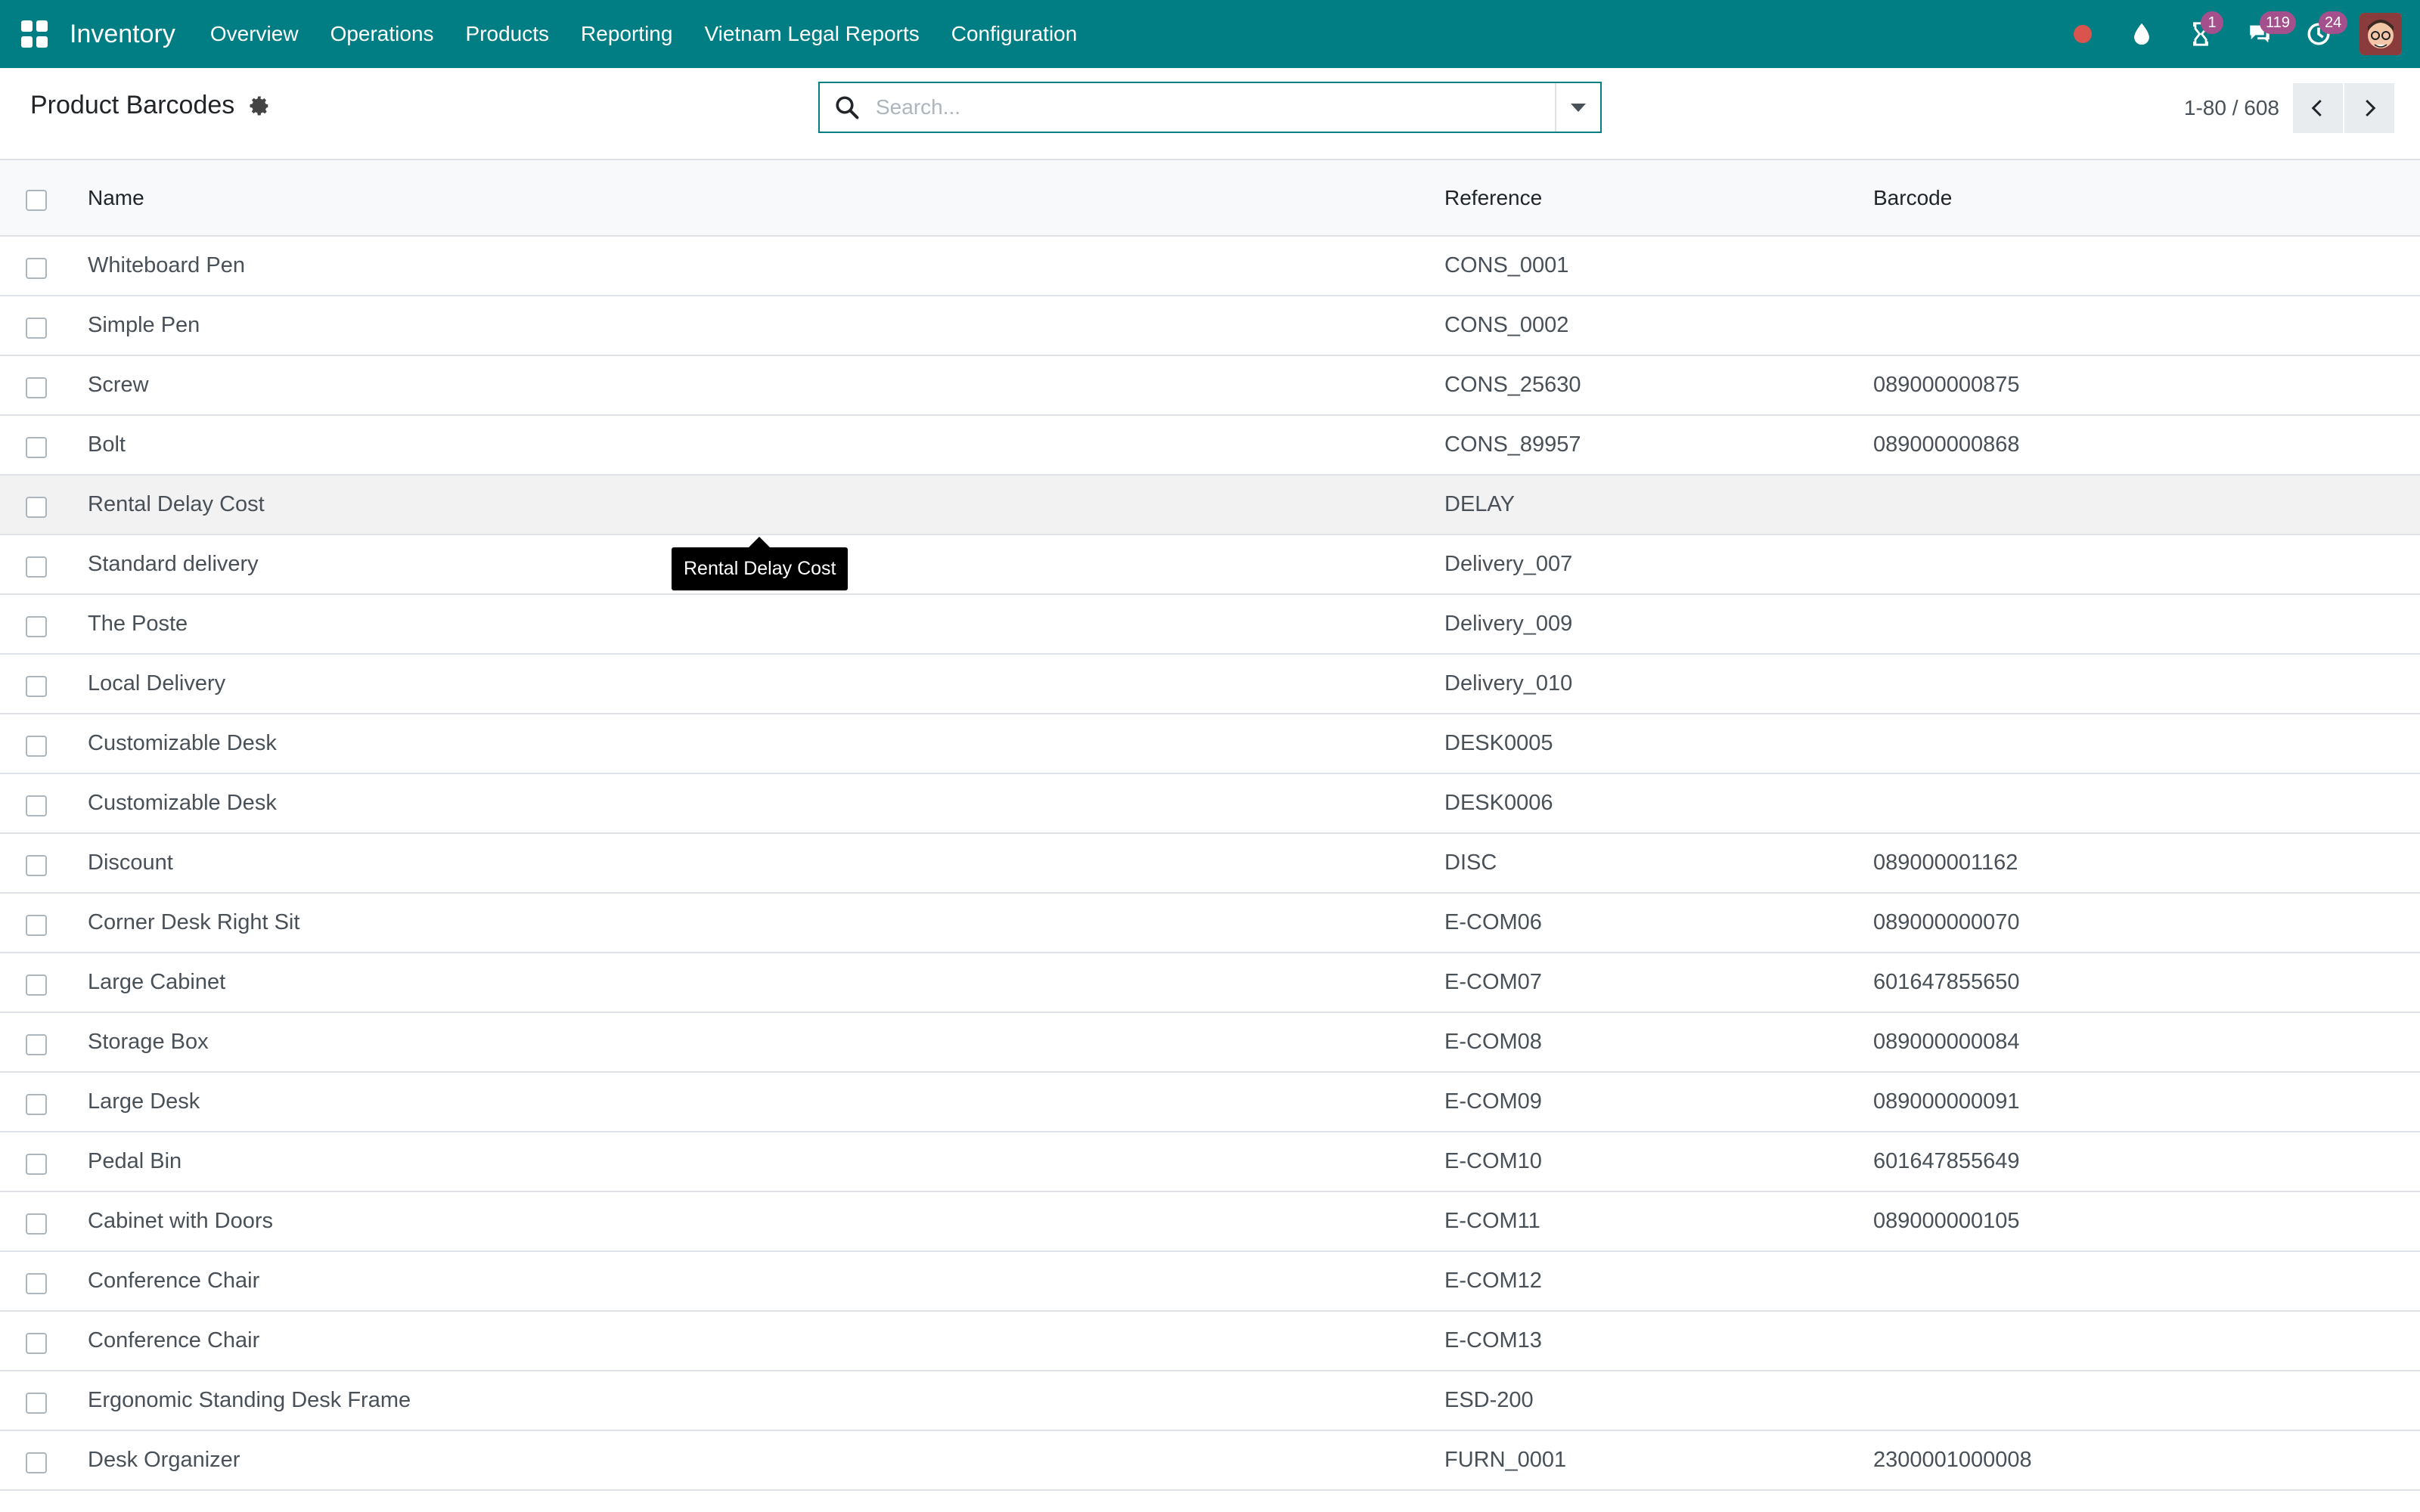 The width and height of the screenshot is (2420, 1512). Describe the element at coordinates (1577, 107) in the screenshot. I see `search-options-toggle` at that location.